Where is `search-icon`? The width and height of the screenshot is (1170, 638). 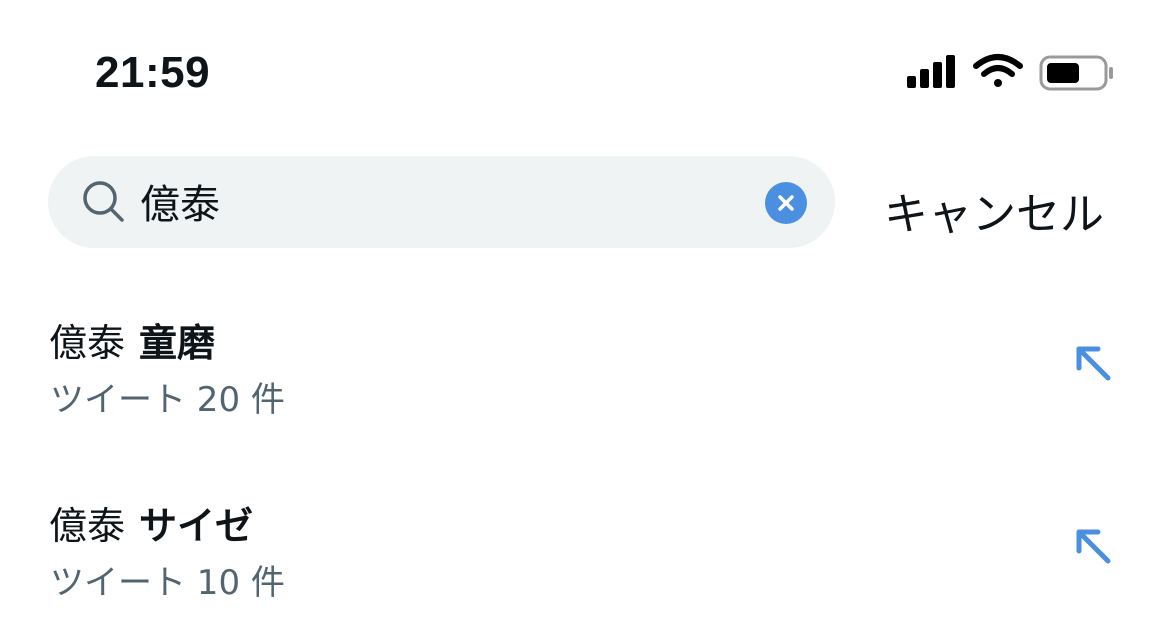
search-icon is located at coordinates (104, 204).